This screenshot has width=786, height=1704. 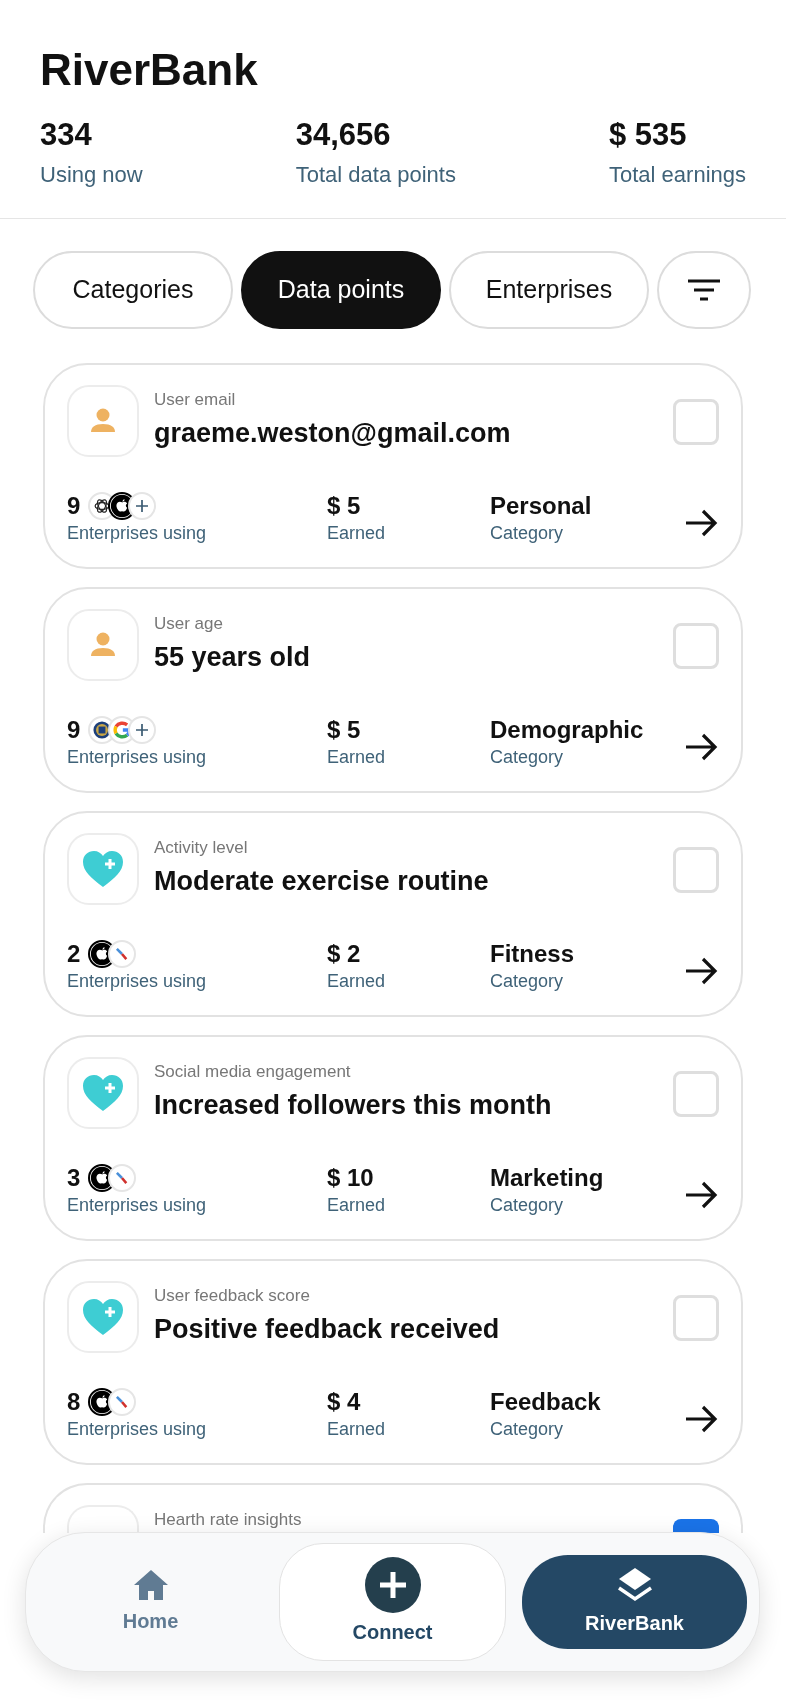 I want to click on plus-circle-icon, so click(x=392, y=1585).